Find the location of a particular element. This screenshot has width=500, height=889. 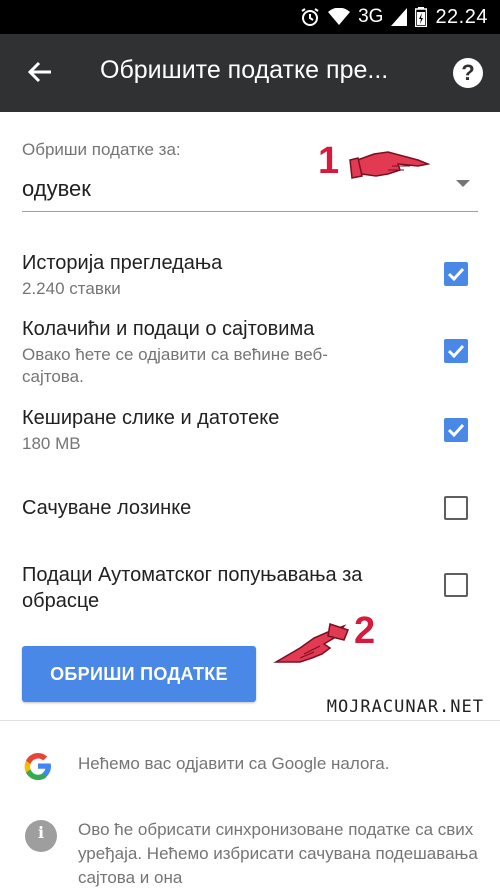

option-title: Кеширане слике и датотеке is located at coordinates (151, 418).